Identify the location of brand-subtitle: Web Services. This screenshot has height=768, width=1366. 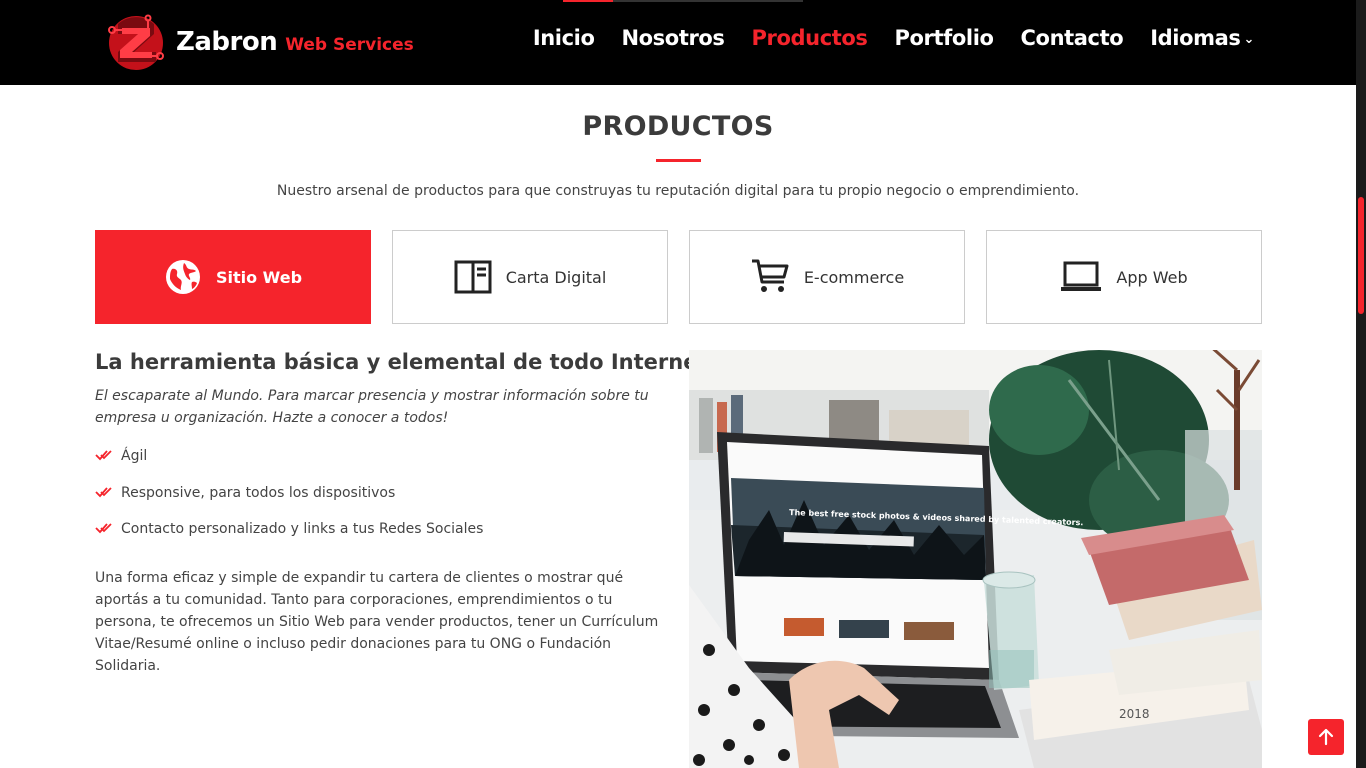
(349, 45).